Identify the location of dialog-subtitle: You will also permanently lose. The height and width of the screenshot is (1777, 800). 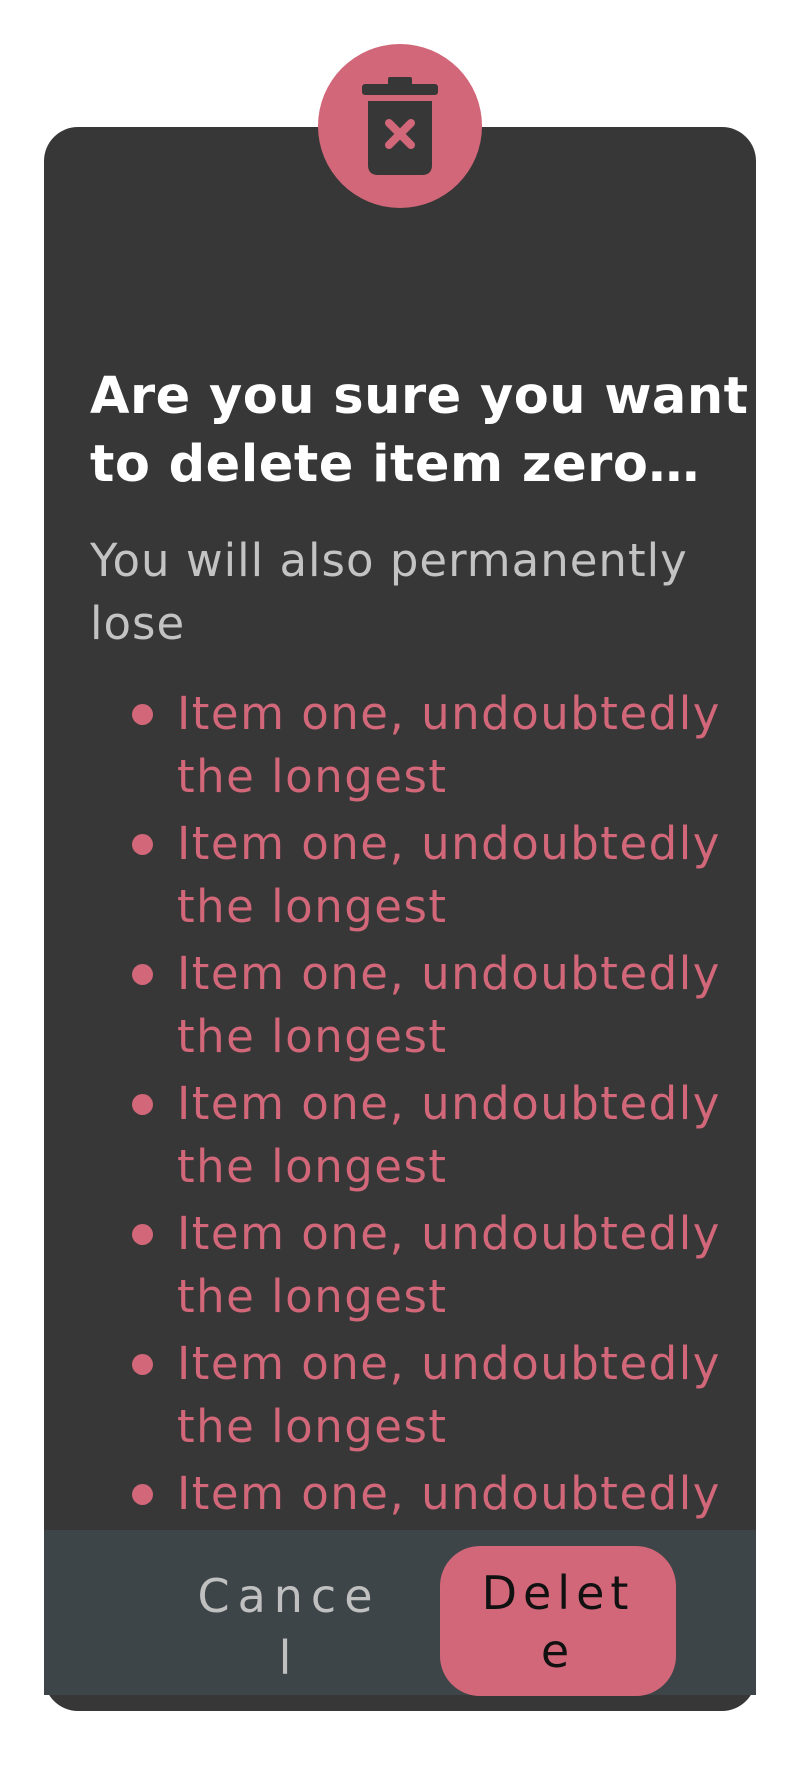
(389, 592).